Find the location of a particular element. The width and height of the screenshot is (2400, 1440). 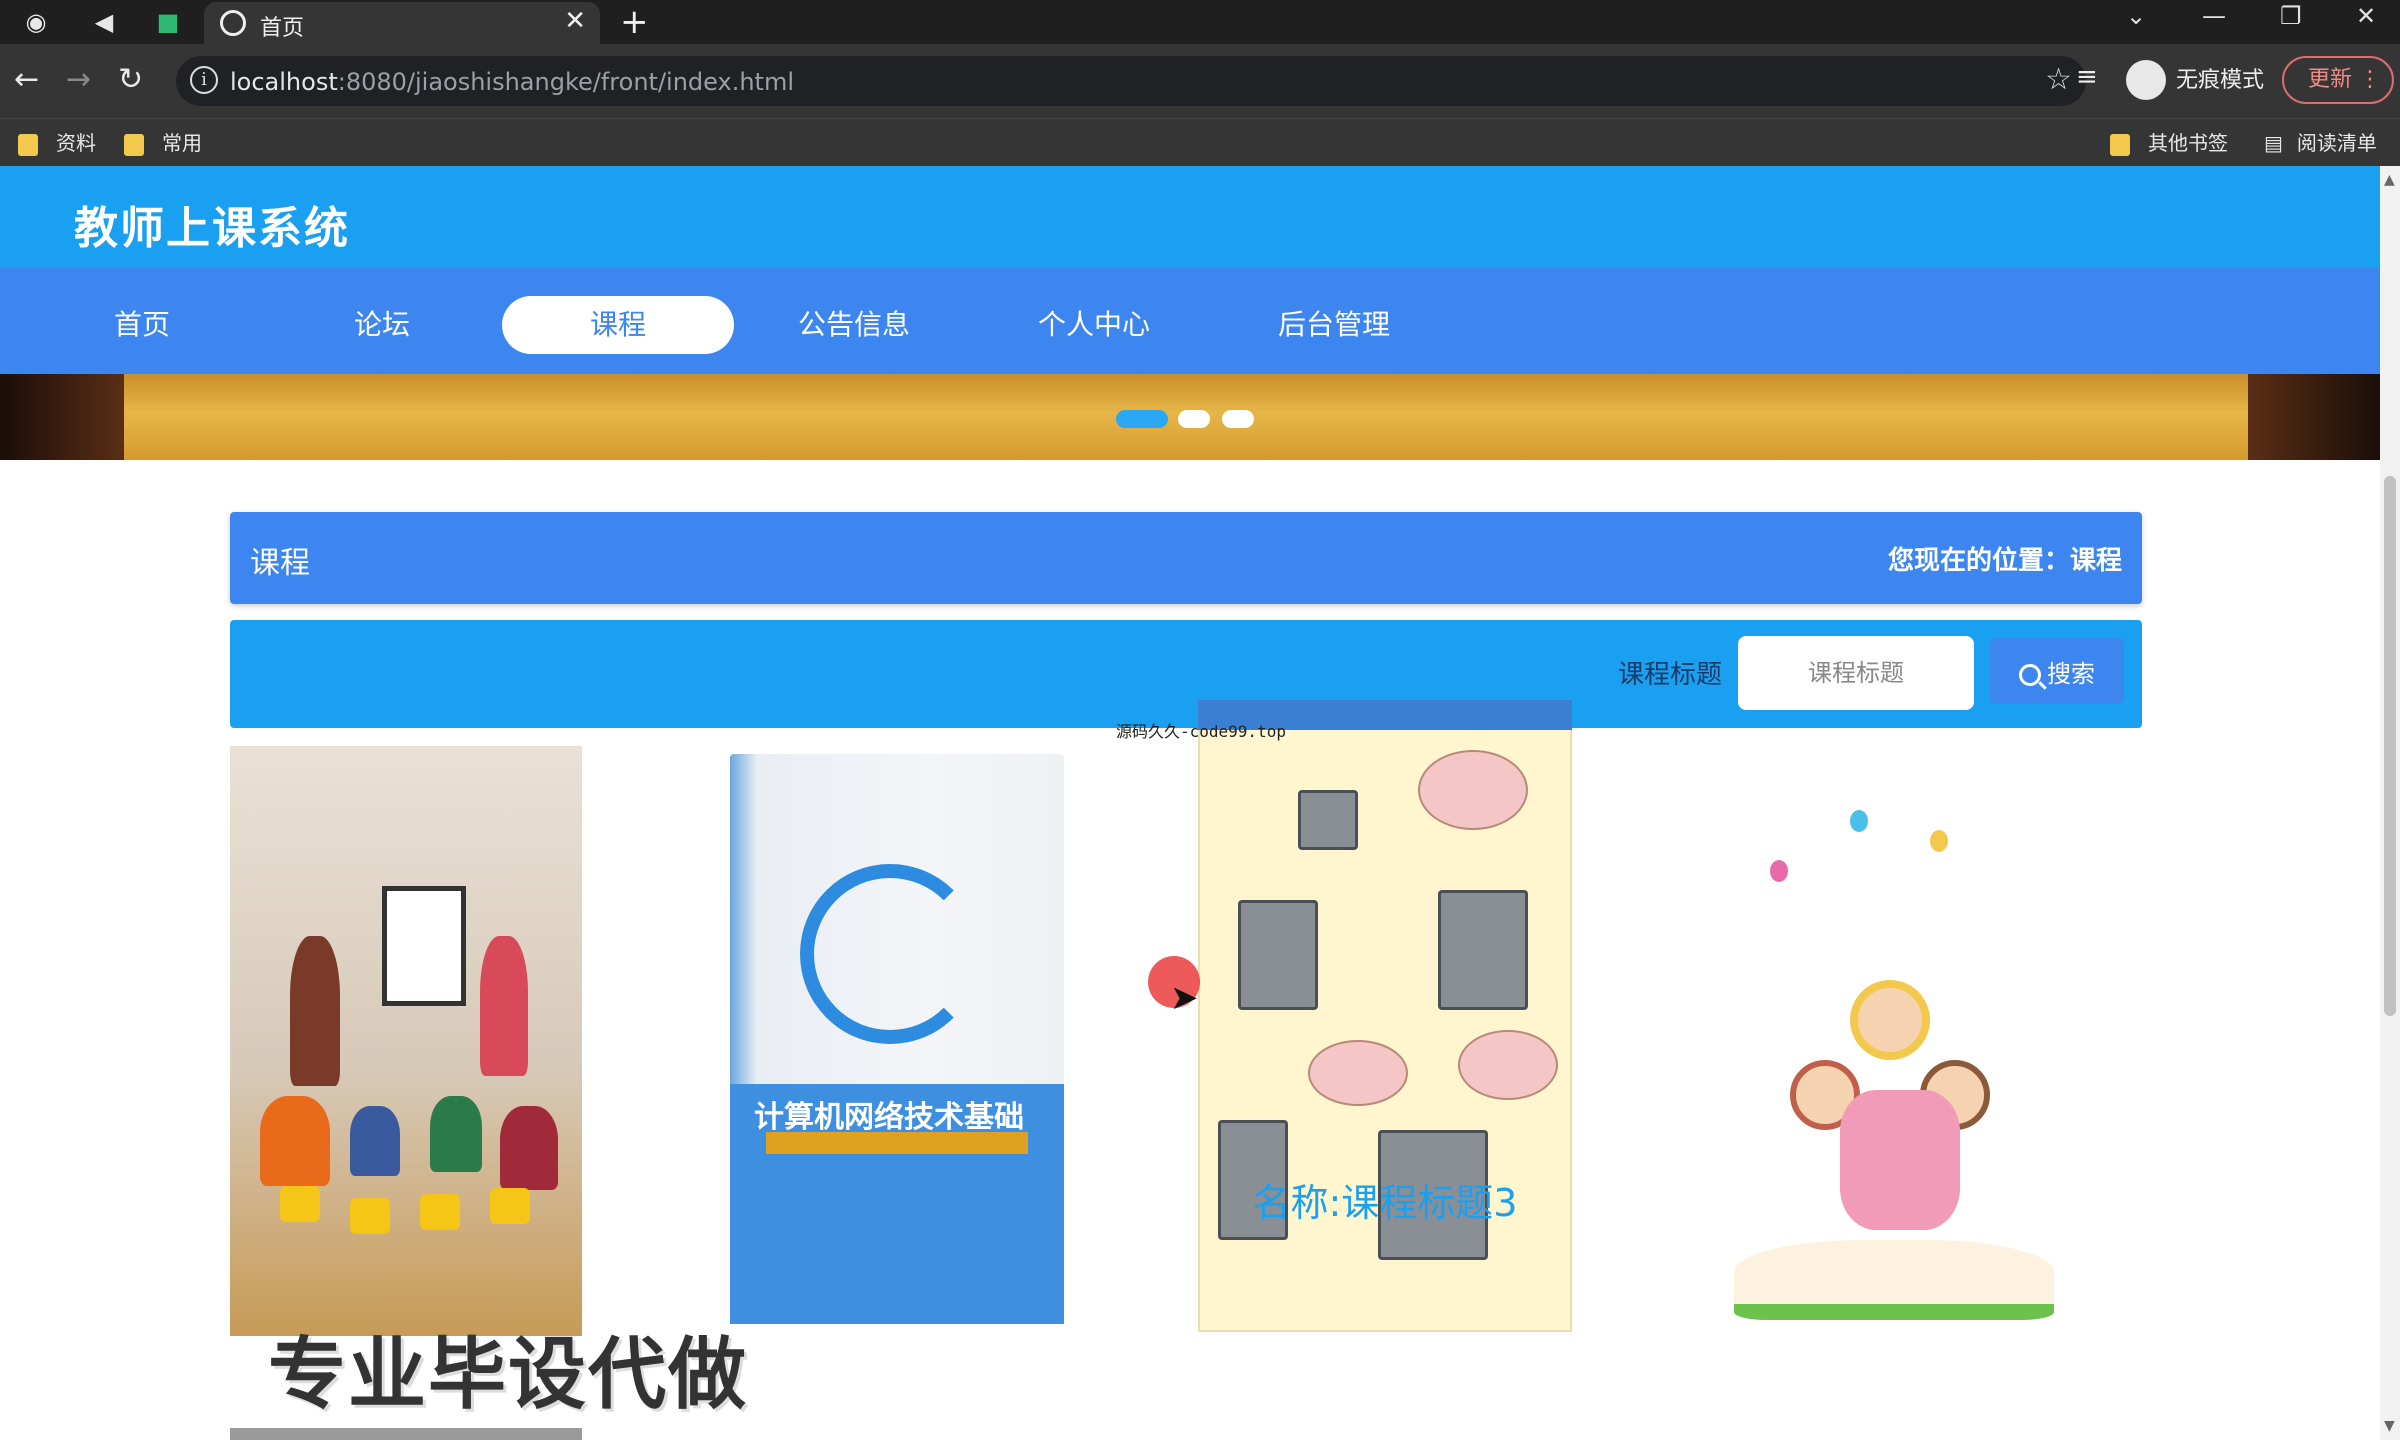

classroom-photo is located at coordinates (406, 1041).